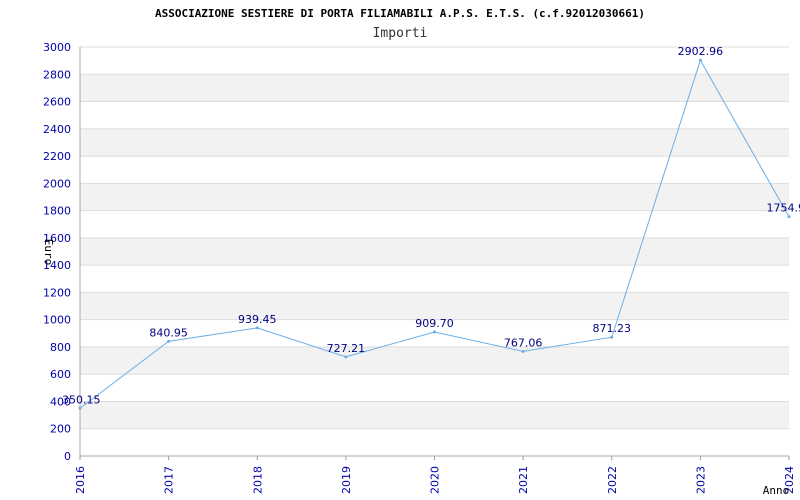 This screenshot has height=500, width=800. I want to click on y-tick-label: 3000, so click(57, 47).